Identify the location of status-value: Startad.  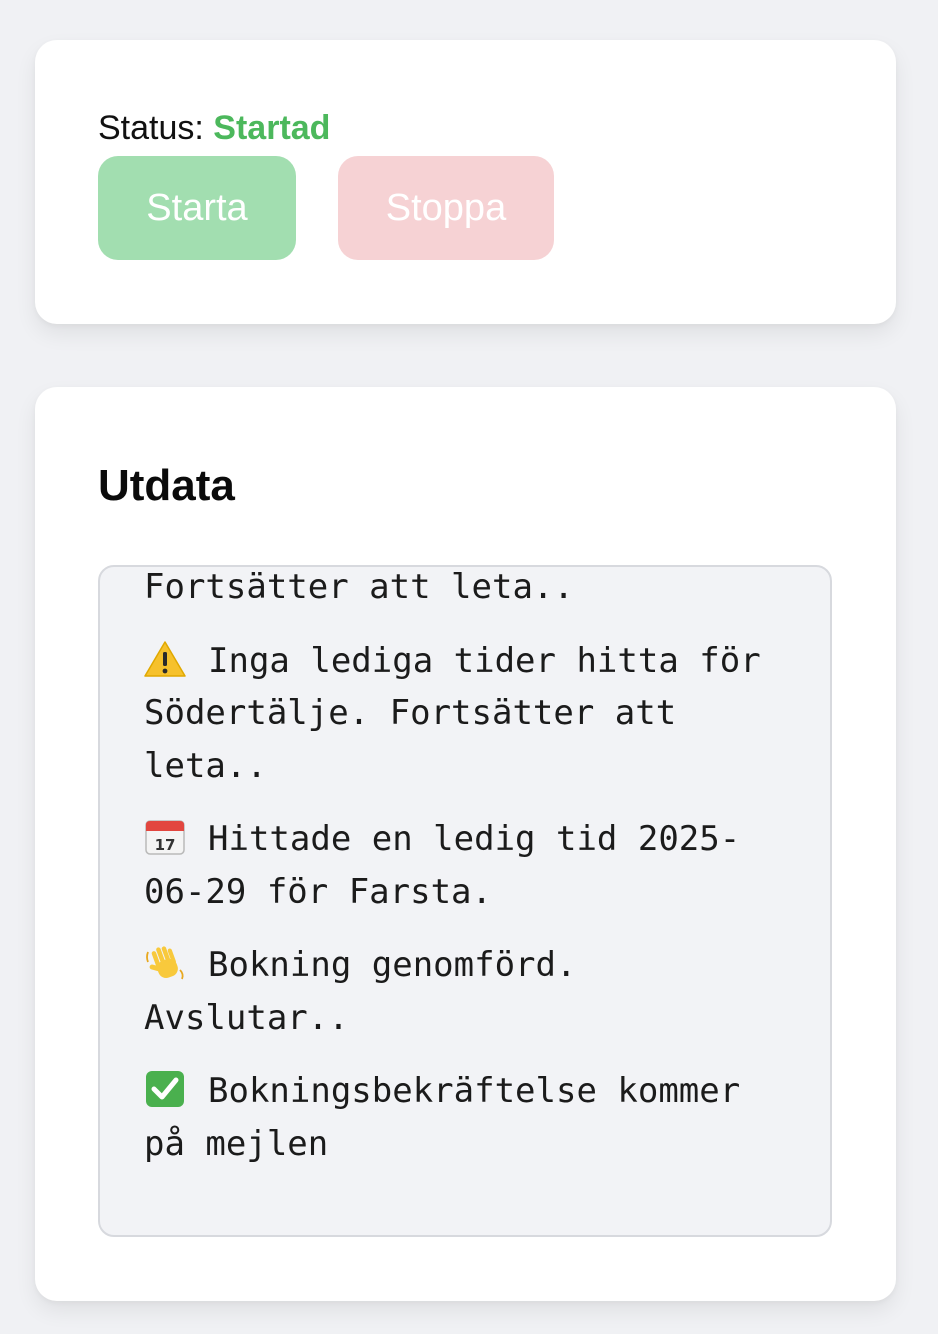
(272, 128).